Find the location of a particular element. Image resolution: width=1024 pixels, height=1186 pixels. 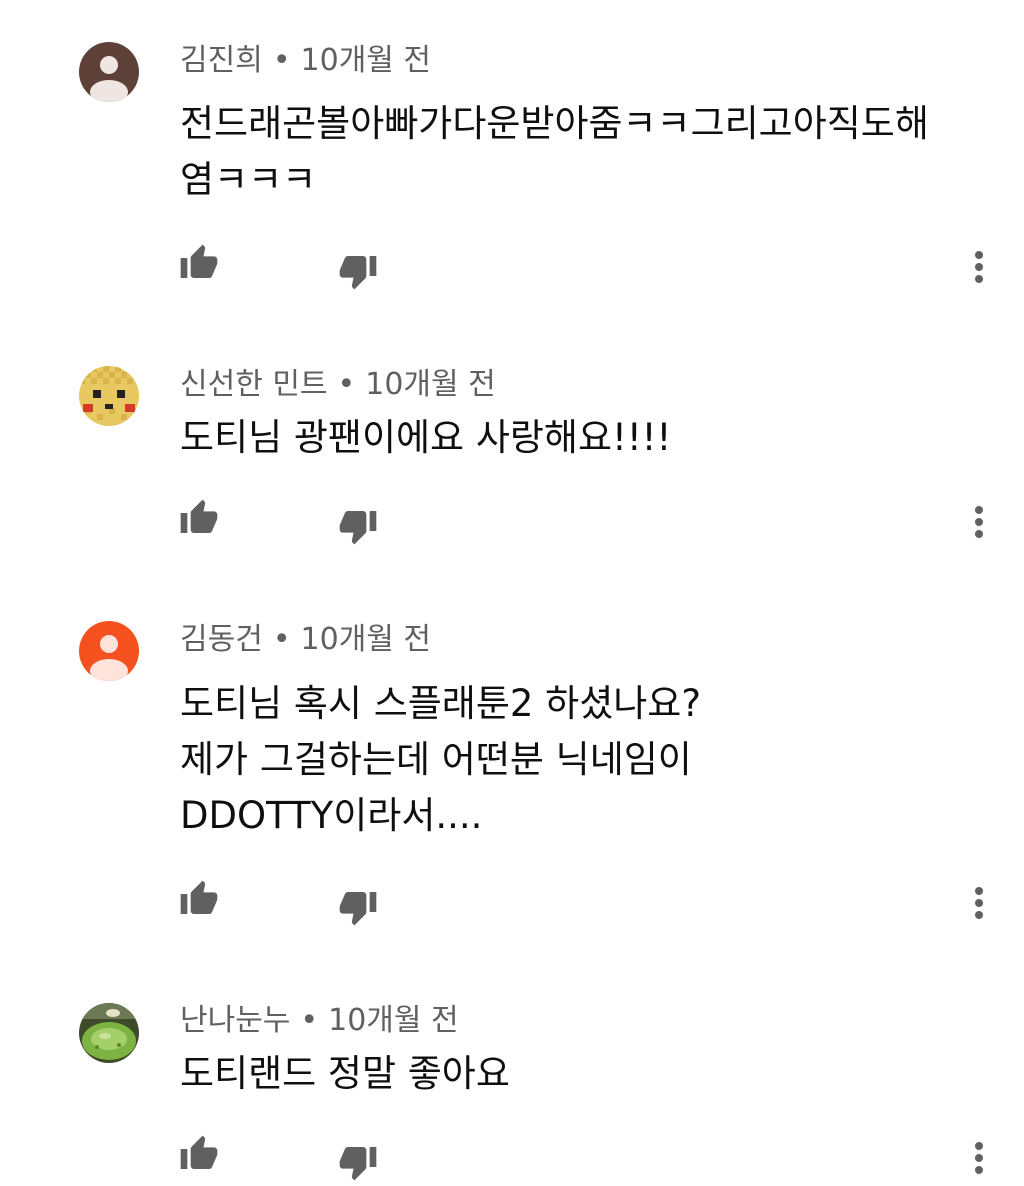

comment-meta: 난나눈누 • 10개월 전 is located at coordinates (319, 1021).